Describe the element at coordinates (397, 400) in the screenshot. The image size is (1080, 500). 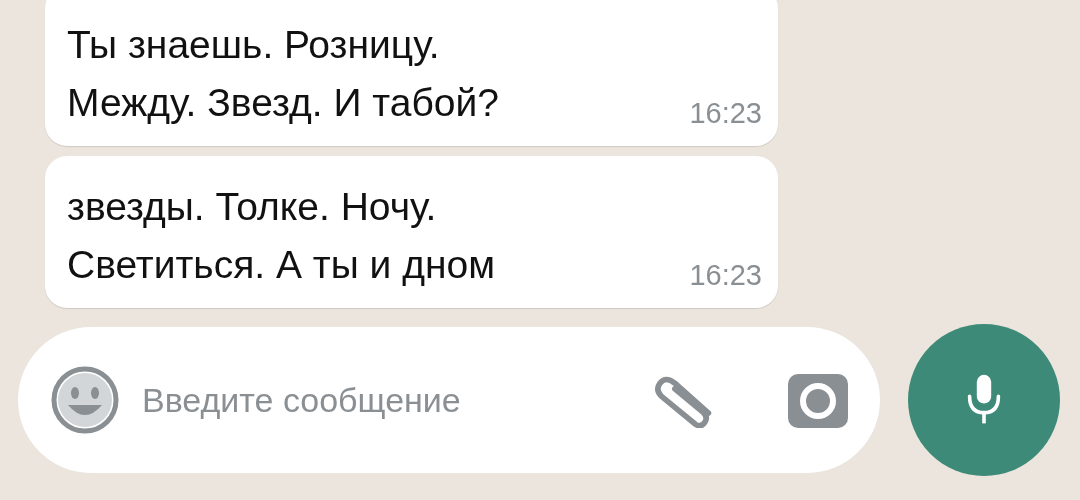
I see `message-input: Введите сообщение` at that location.